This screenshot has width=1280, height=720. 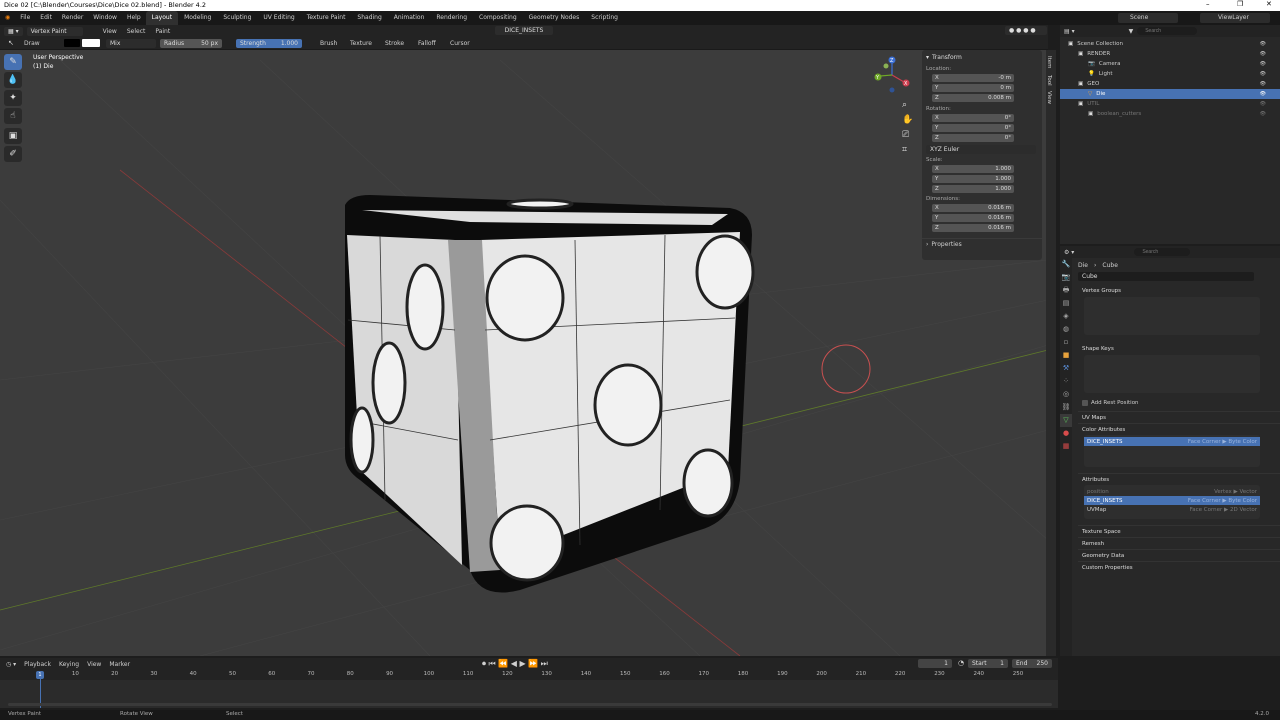 I want to click on vertex-groups-list, so click(x=1172, y=316).